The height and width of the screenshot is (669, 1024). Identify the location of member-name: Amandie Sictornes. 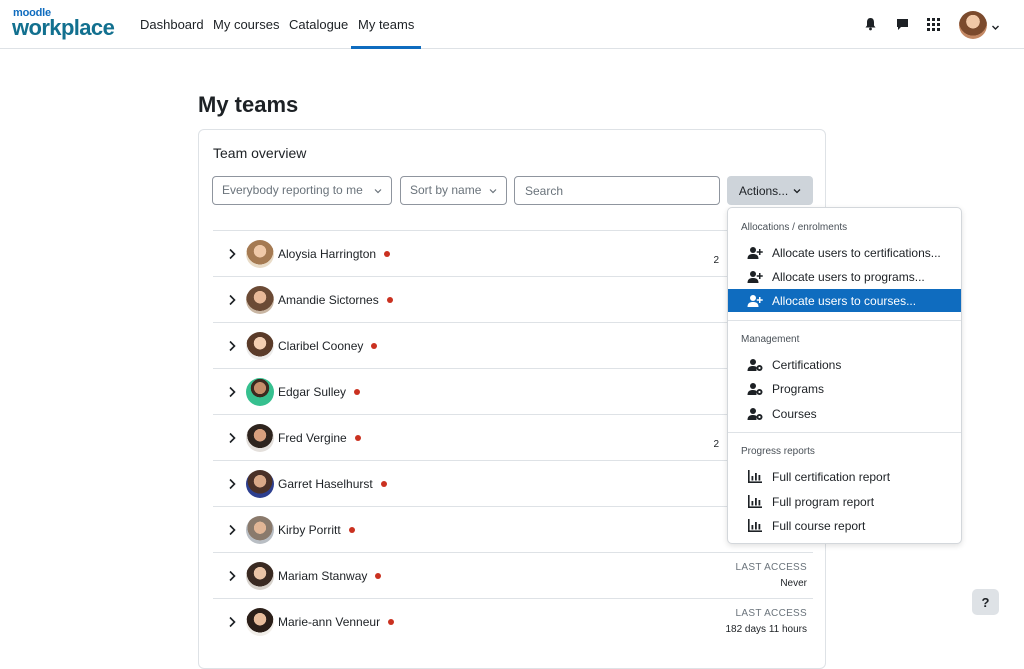
(335, 300).